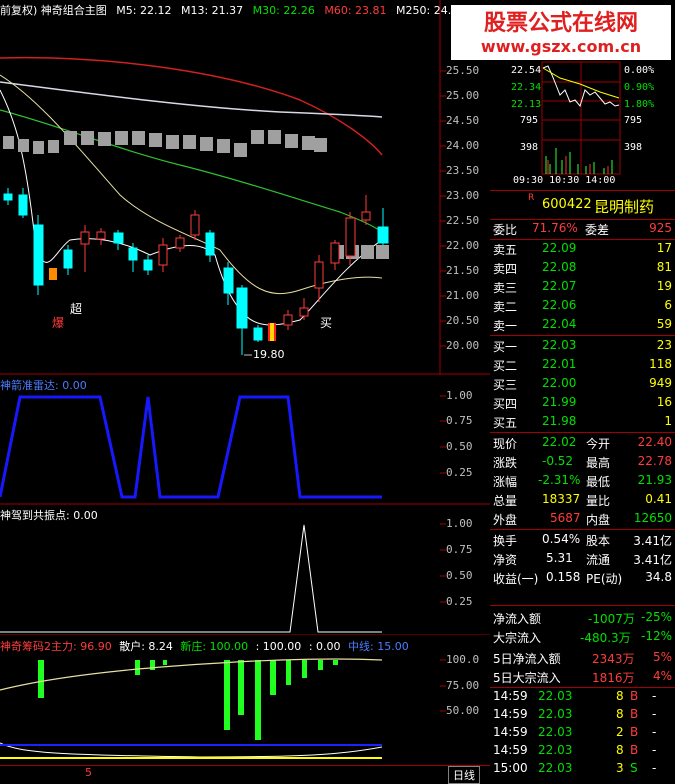 The image size is (675, 784). What do you see at coordinates (652, 518) in the screenshot?
I see `stat-value: 12650` at bounding box center [652, 518].